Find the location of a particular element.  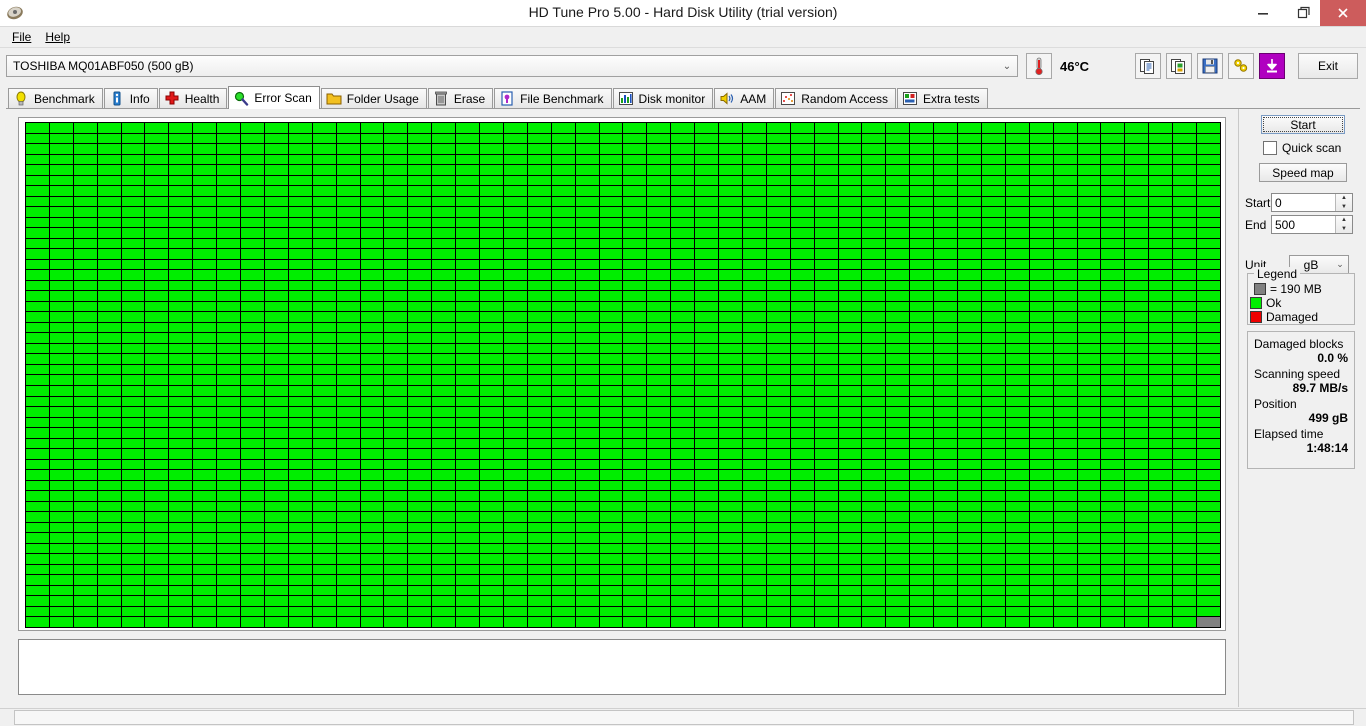

tab-benchmark: Benchmark is located at coordinates (55, 98).